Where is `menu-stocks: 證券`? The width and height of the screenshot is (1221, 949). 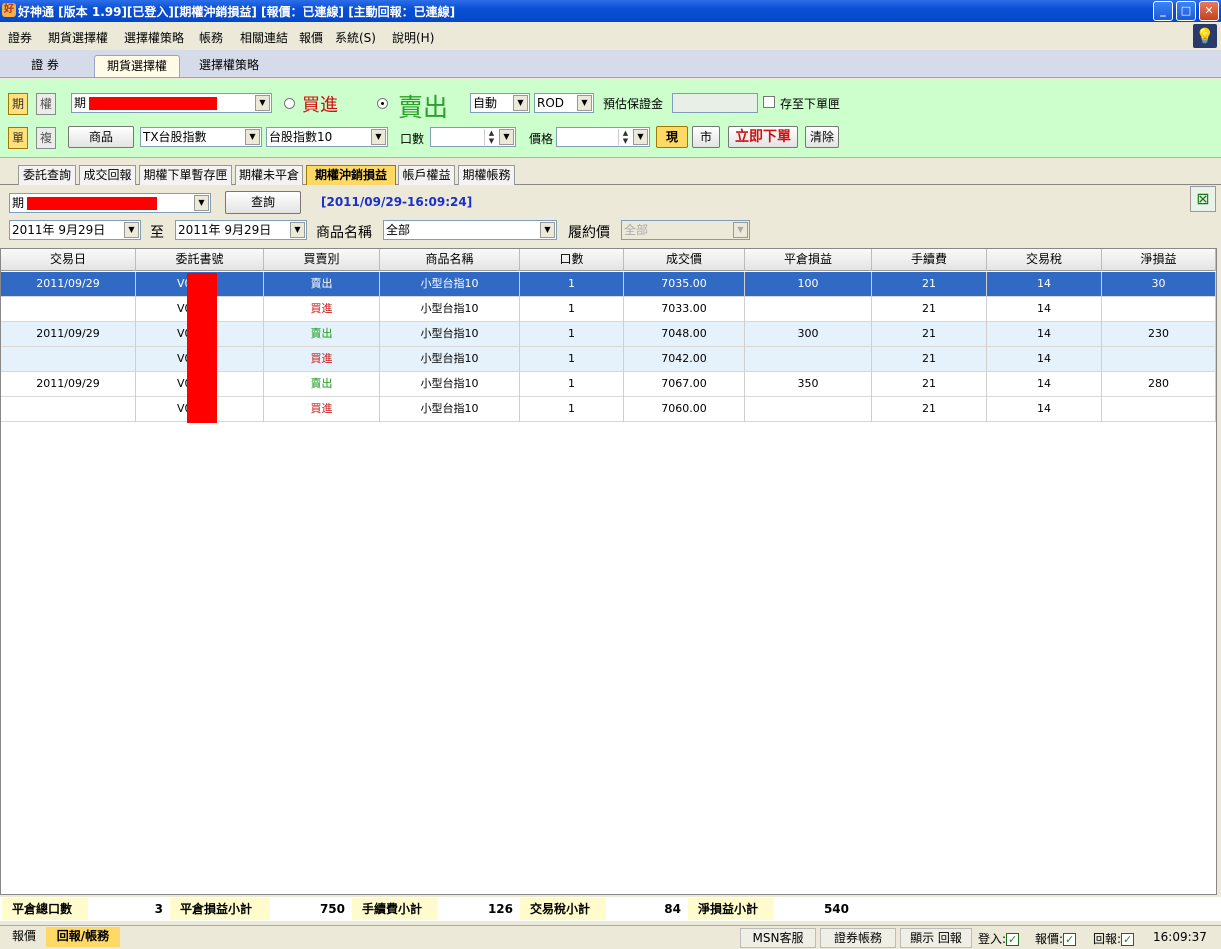 menu-stocks: 證券 is located at coordinates (20, 37).